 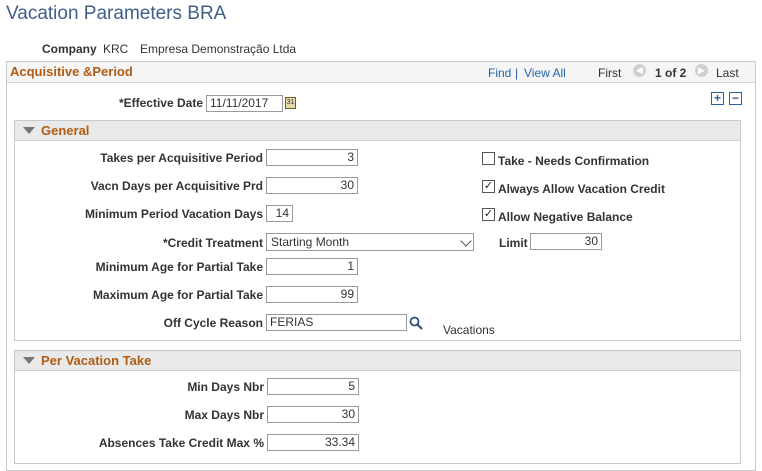 I want to click on off-cycle-reason-input: FERIAS, so click(x=336, y=322).